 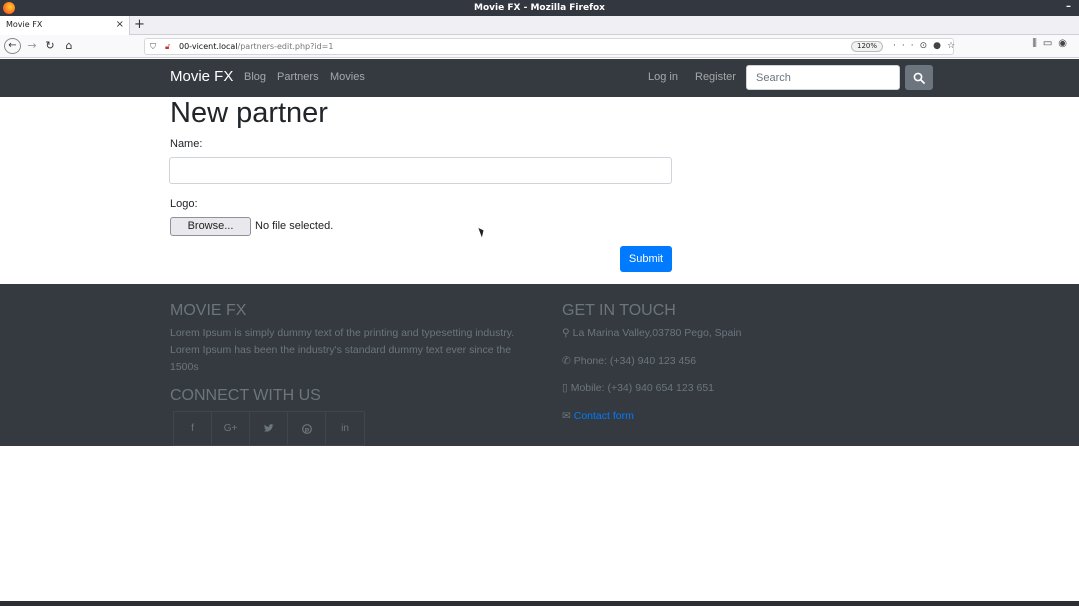 I want to click on url-host: 00-vicent.local, so click(x=208, y=46).